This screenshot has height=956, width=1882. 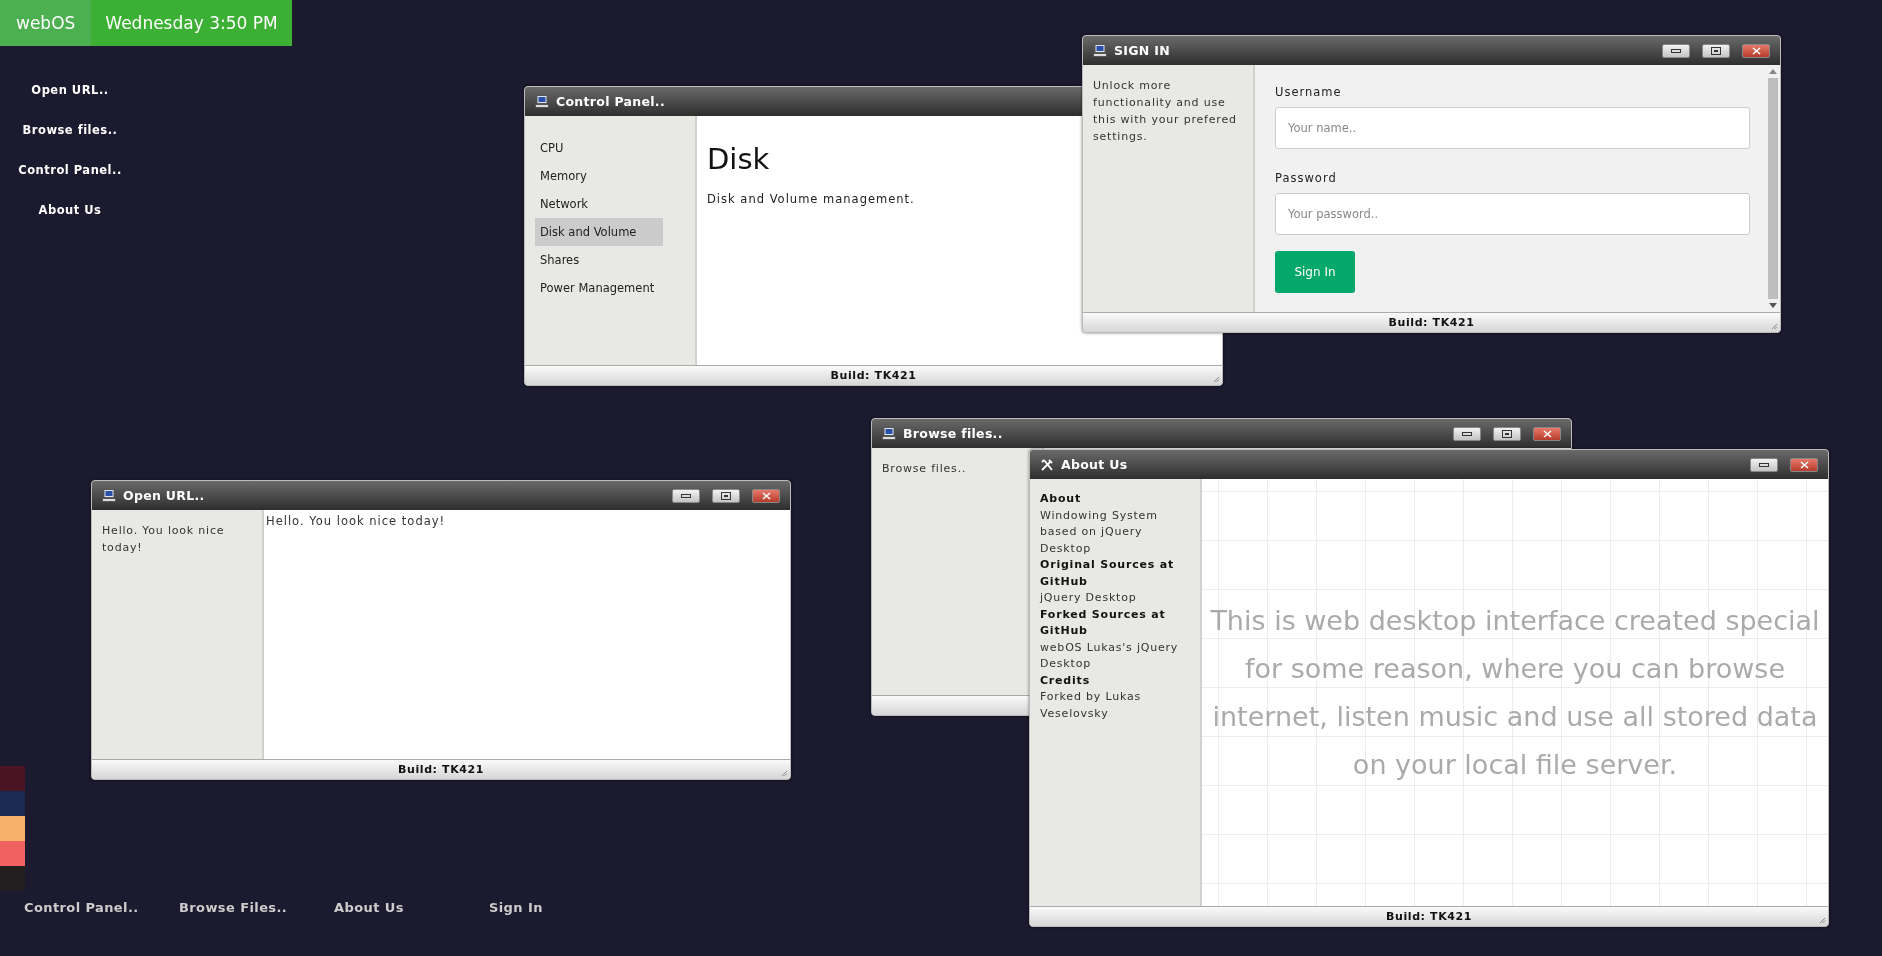 What do you see at coordinates (953, 433) in the screenshot?
I see `window-title: Browse files..` at bounding box center [953, 433].